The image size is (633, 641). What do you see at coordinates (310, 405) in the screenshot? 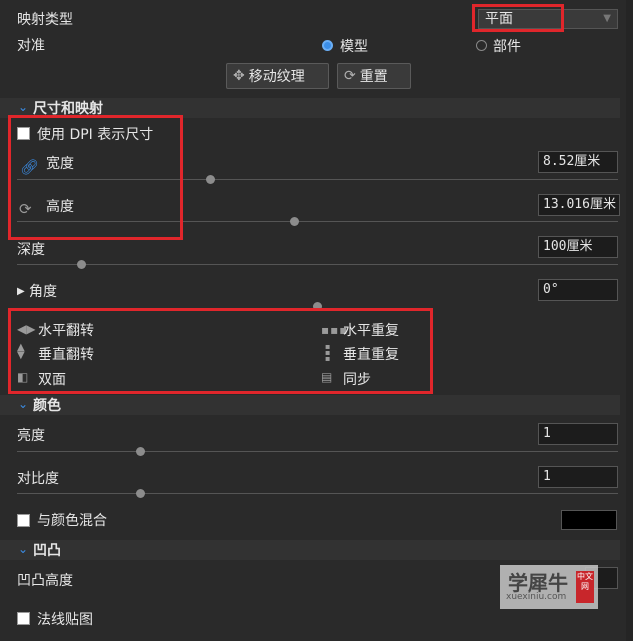
I see `section-color: ⌄ 颜色` at bounding box center [310, 405].